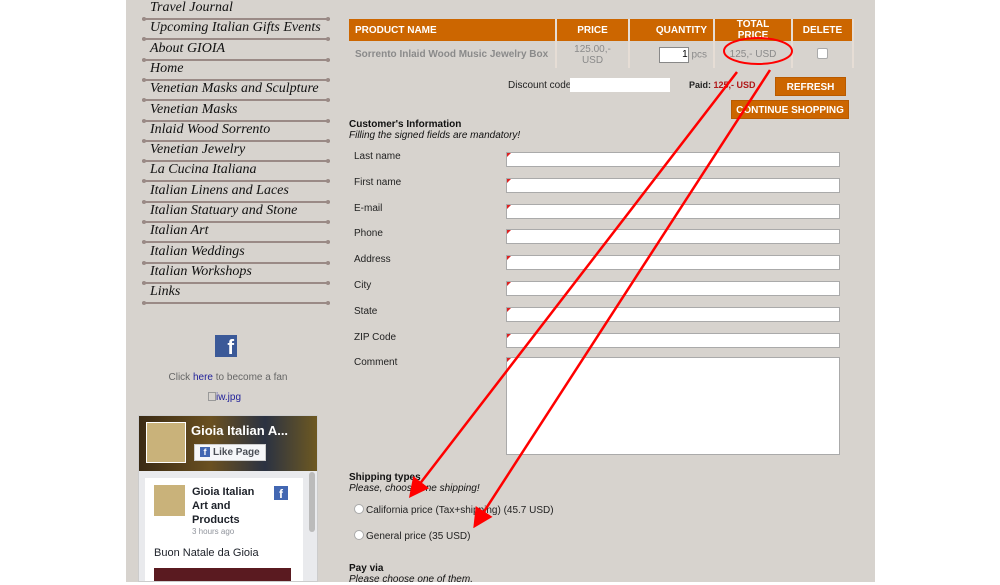 Image resolution: width=1000 pixels, height=585 pixels. I want to click on highlight-circle, so click(758, 51).